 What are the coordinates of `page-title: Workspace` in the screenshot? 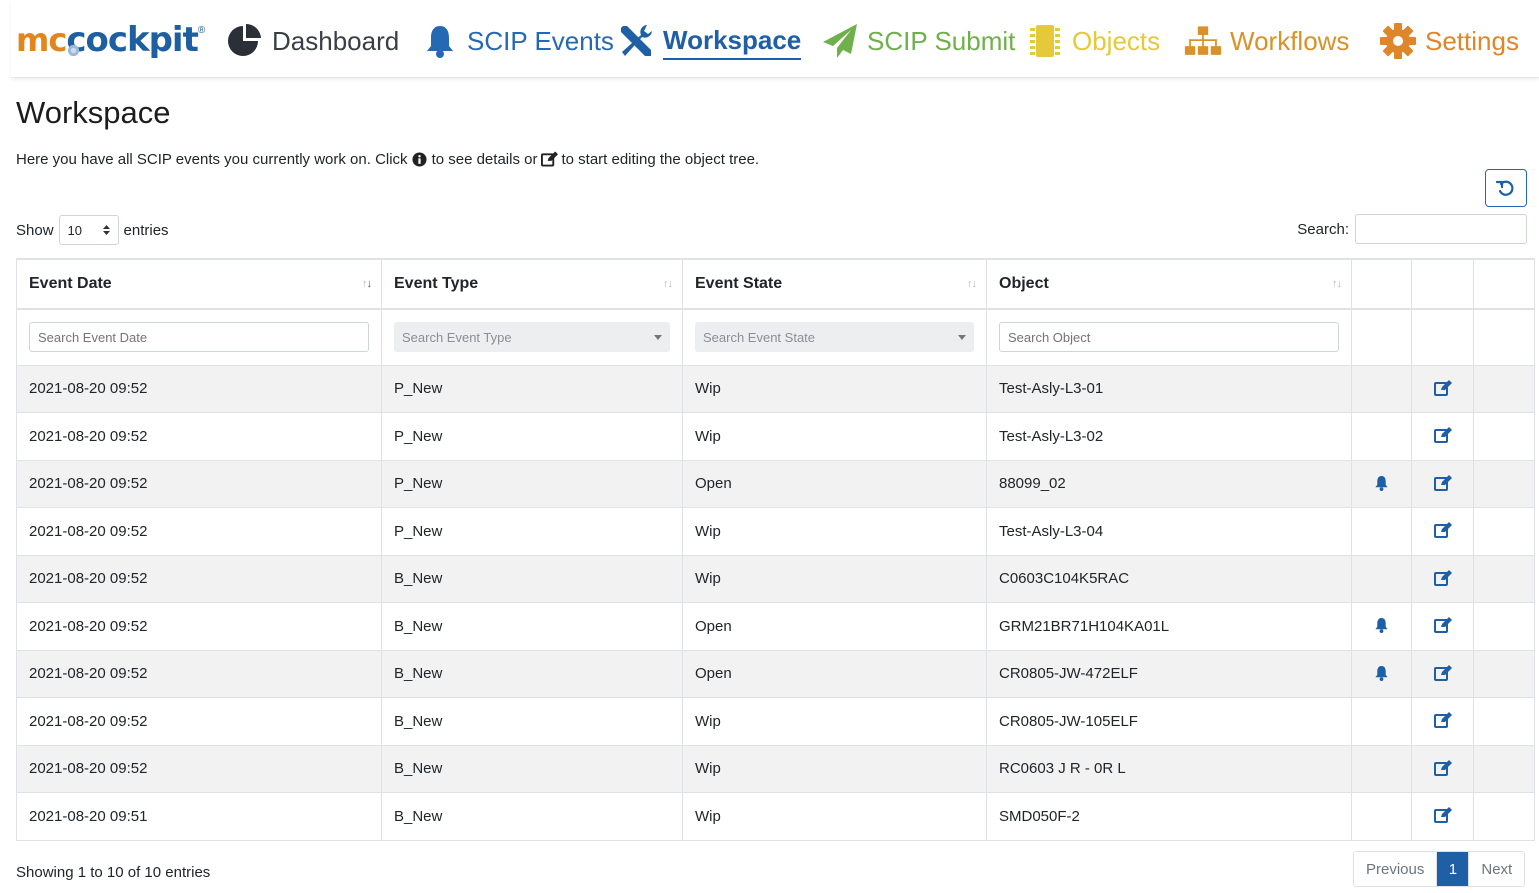 It's located at (93, 112).